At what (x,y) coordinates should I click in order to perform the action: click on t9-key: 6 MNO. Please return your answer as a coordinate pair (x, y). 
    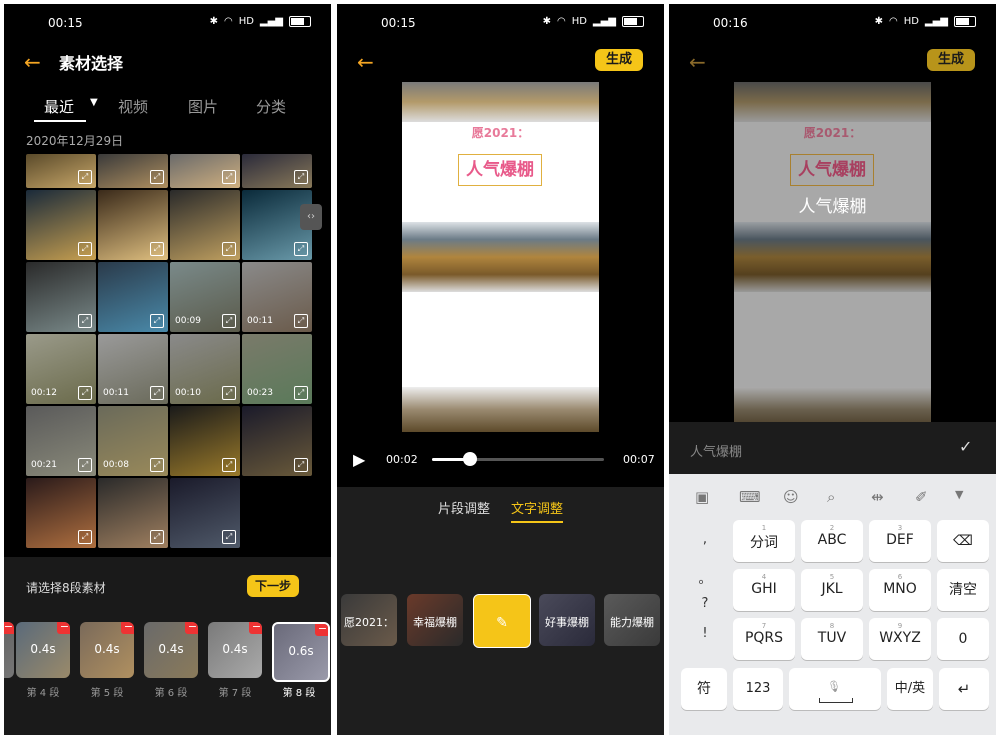
    Looking at the image, I should click on (900, 590).